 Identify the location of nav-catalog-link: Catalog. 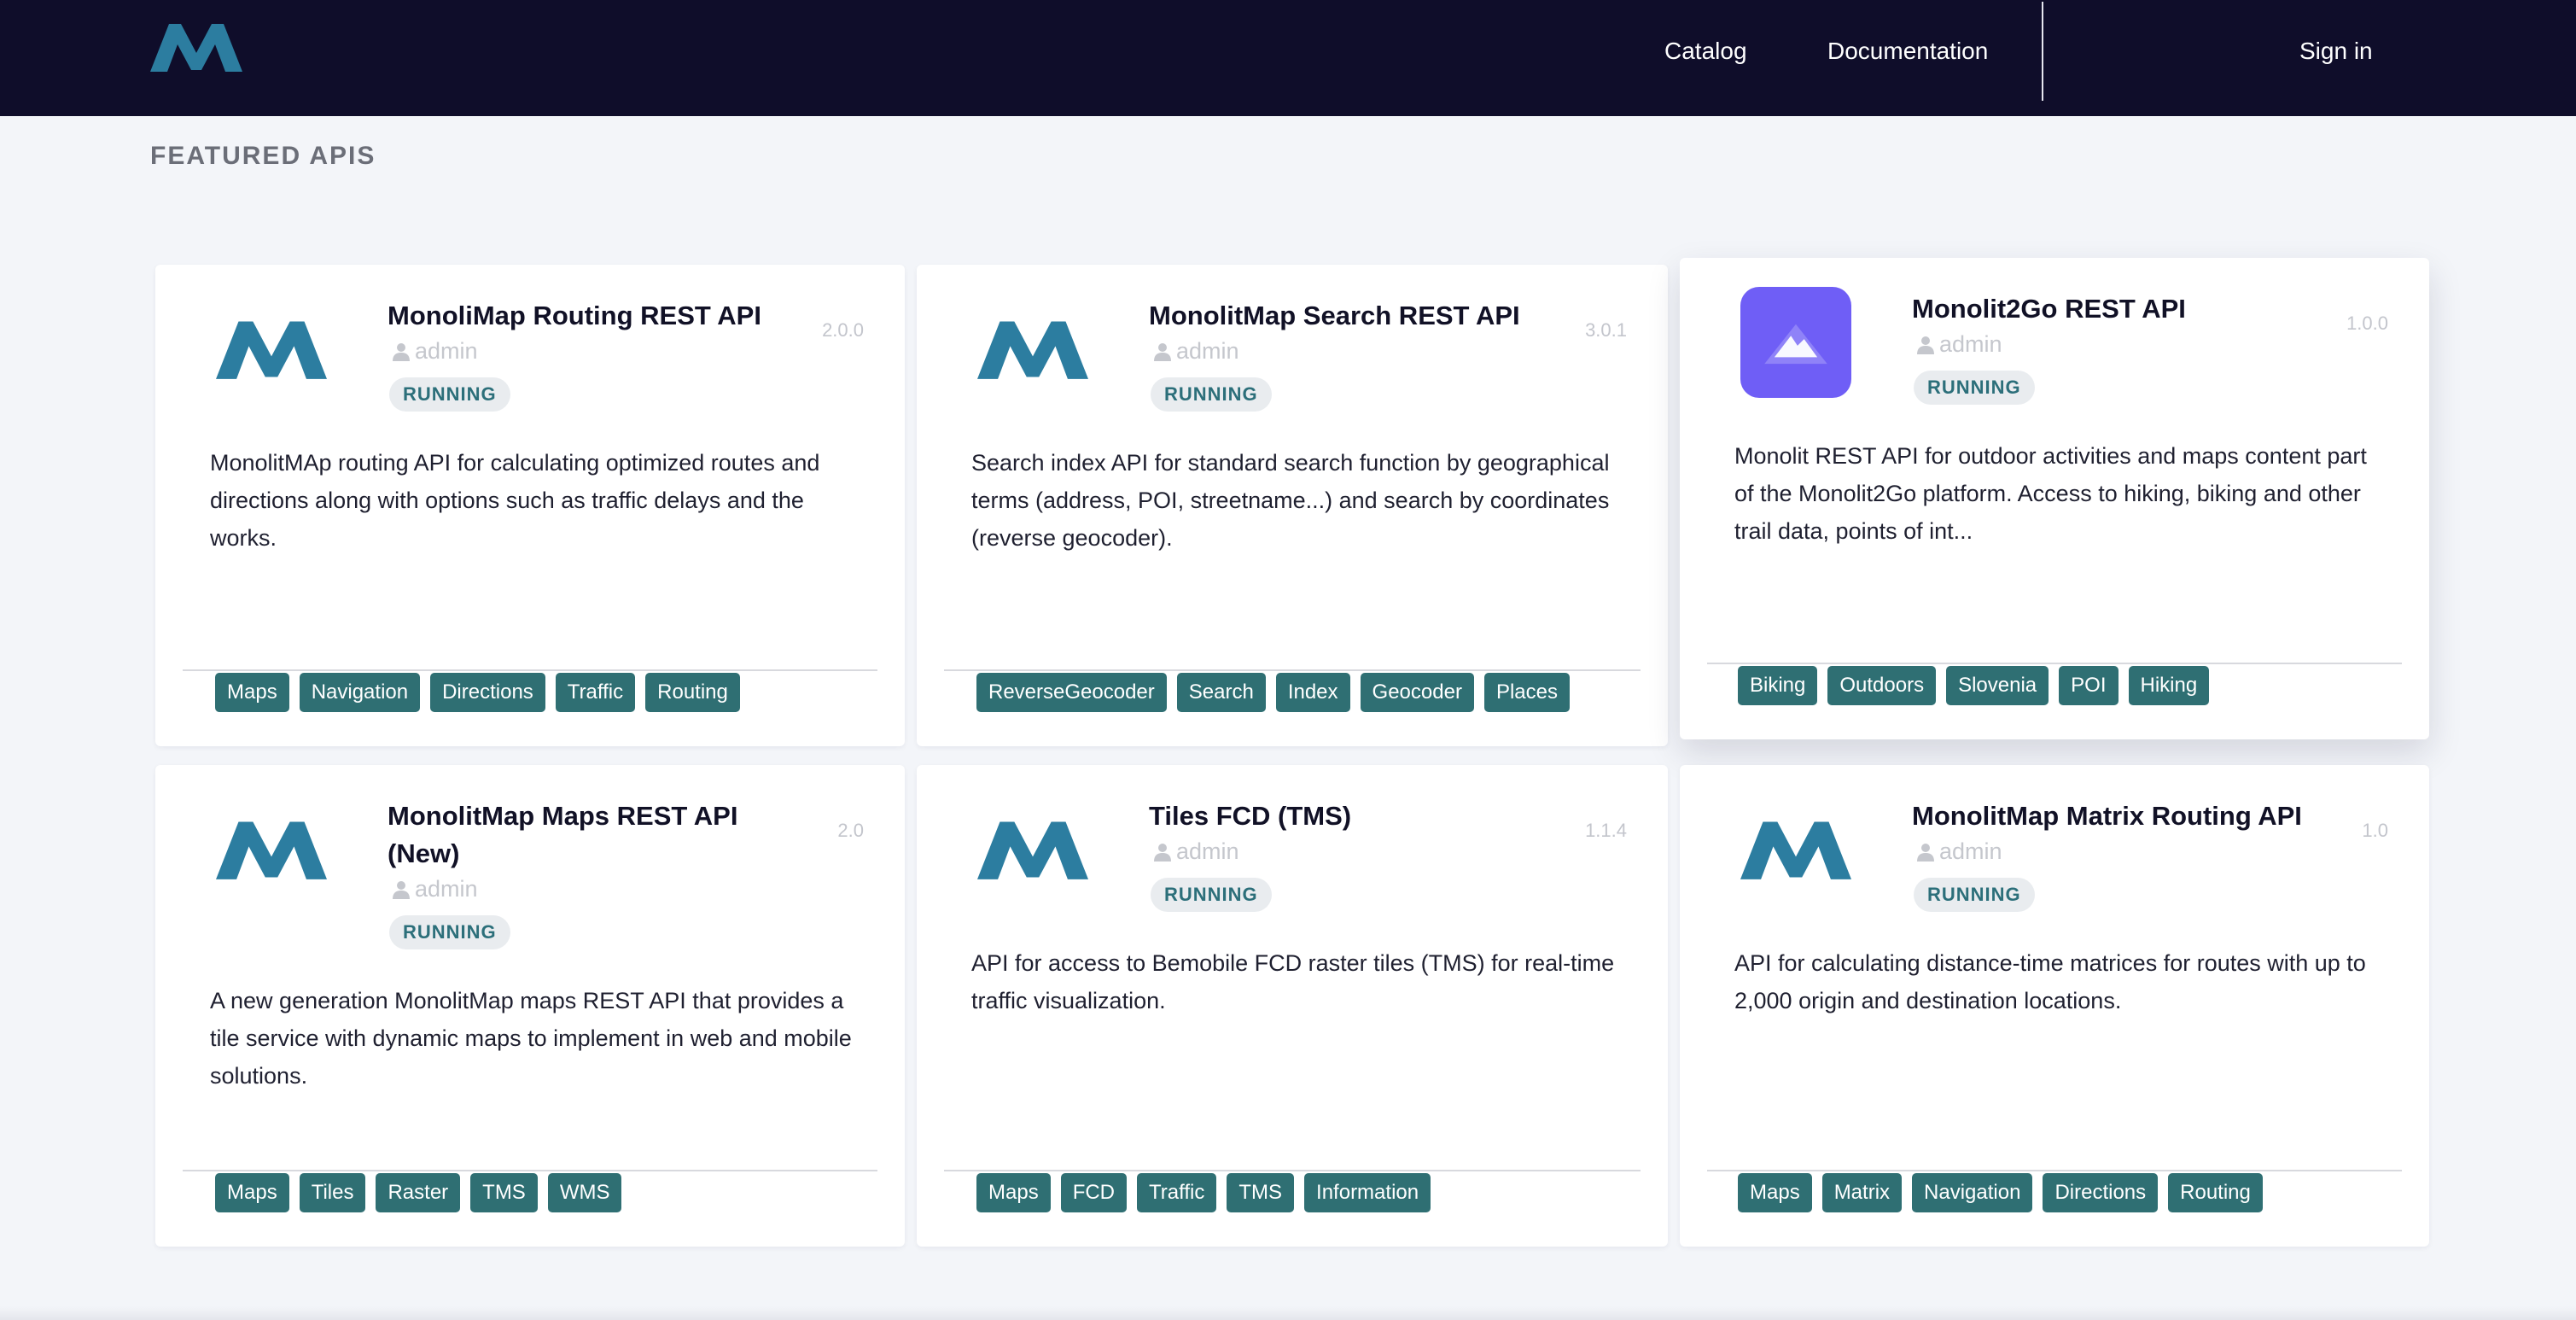
(1705, 51).